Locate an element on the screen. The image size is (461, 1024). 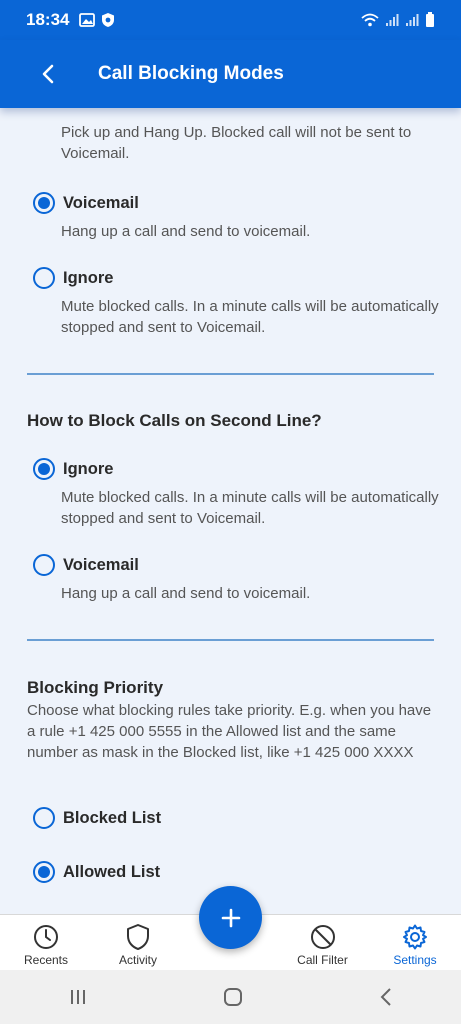
plus-icon is located at coordinates (230, 917).